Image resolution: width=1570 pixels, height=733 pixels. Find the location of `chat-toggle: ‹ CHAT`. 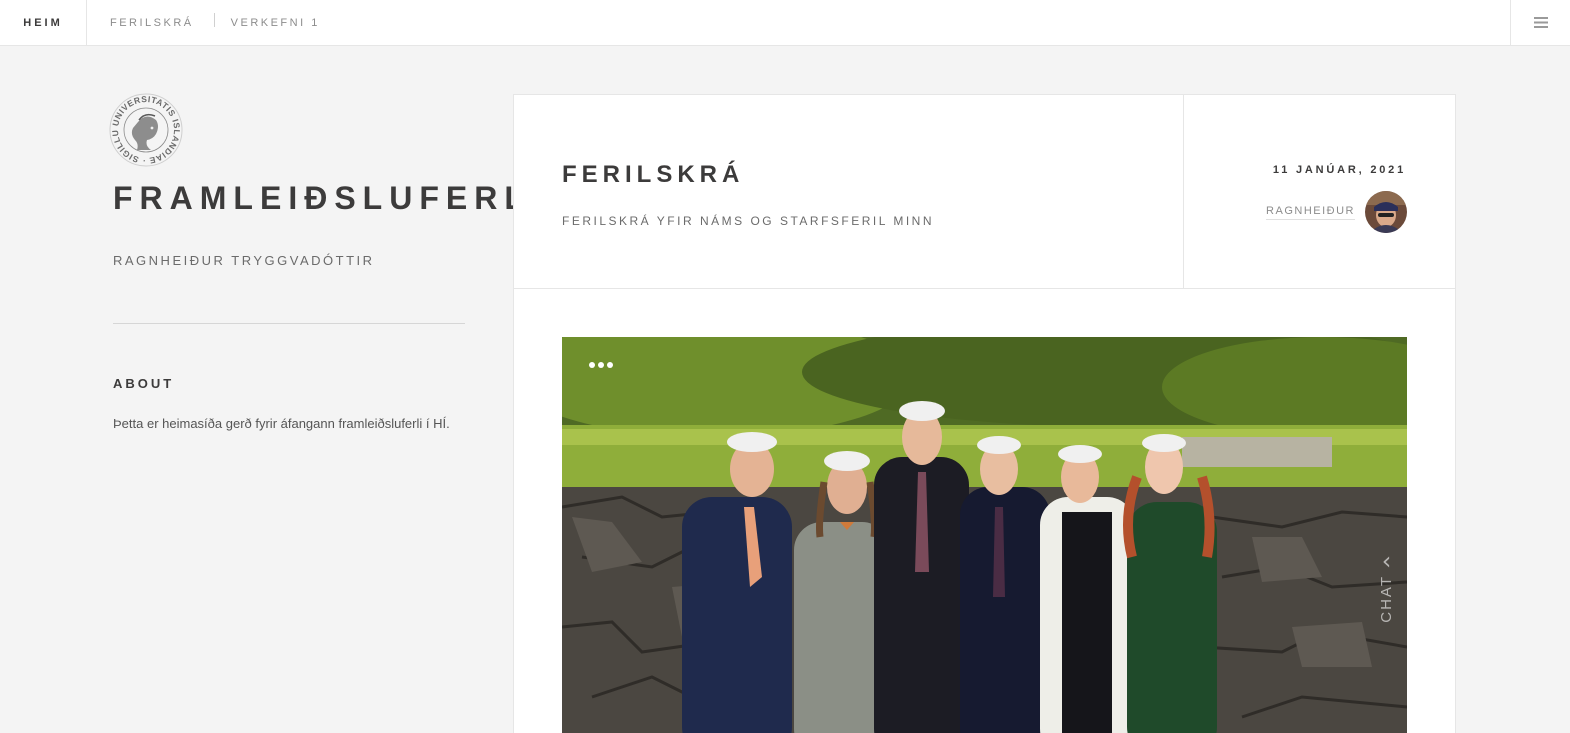

chat-toggle: ‹ CHAT is located at coordinates (1386, 586).